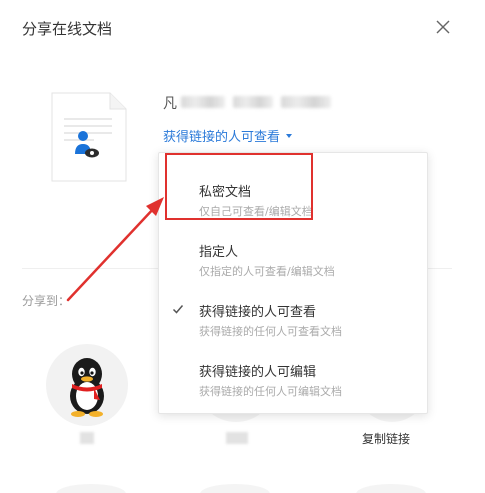  I want to click on document-name: 凡, so click(247, 104).